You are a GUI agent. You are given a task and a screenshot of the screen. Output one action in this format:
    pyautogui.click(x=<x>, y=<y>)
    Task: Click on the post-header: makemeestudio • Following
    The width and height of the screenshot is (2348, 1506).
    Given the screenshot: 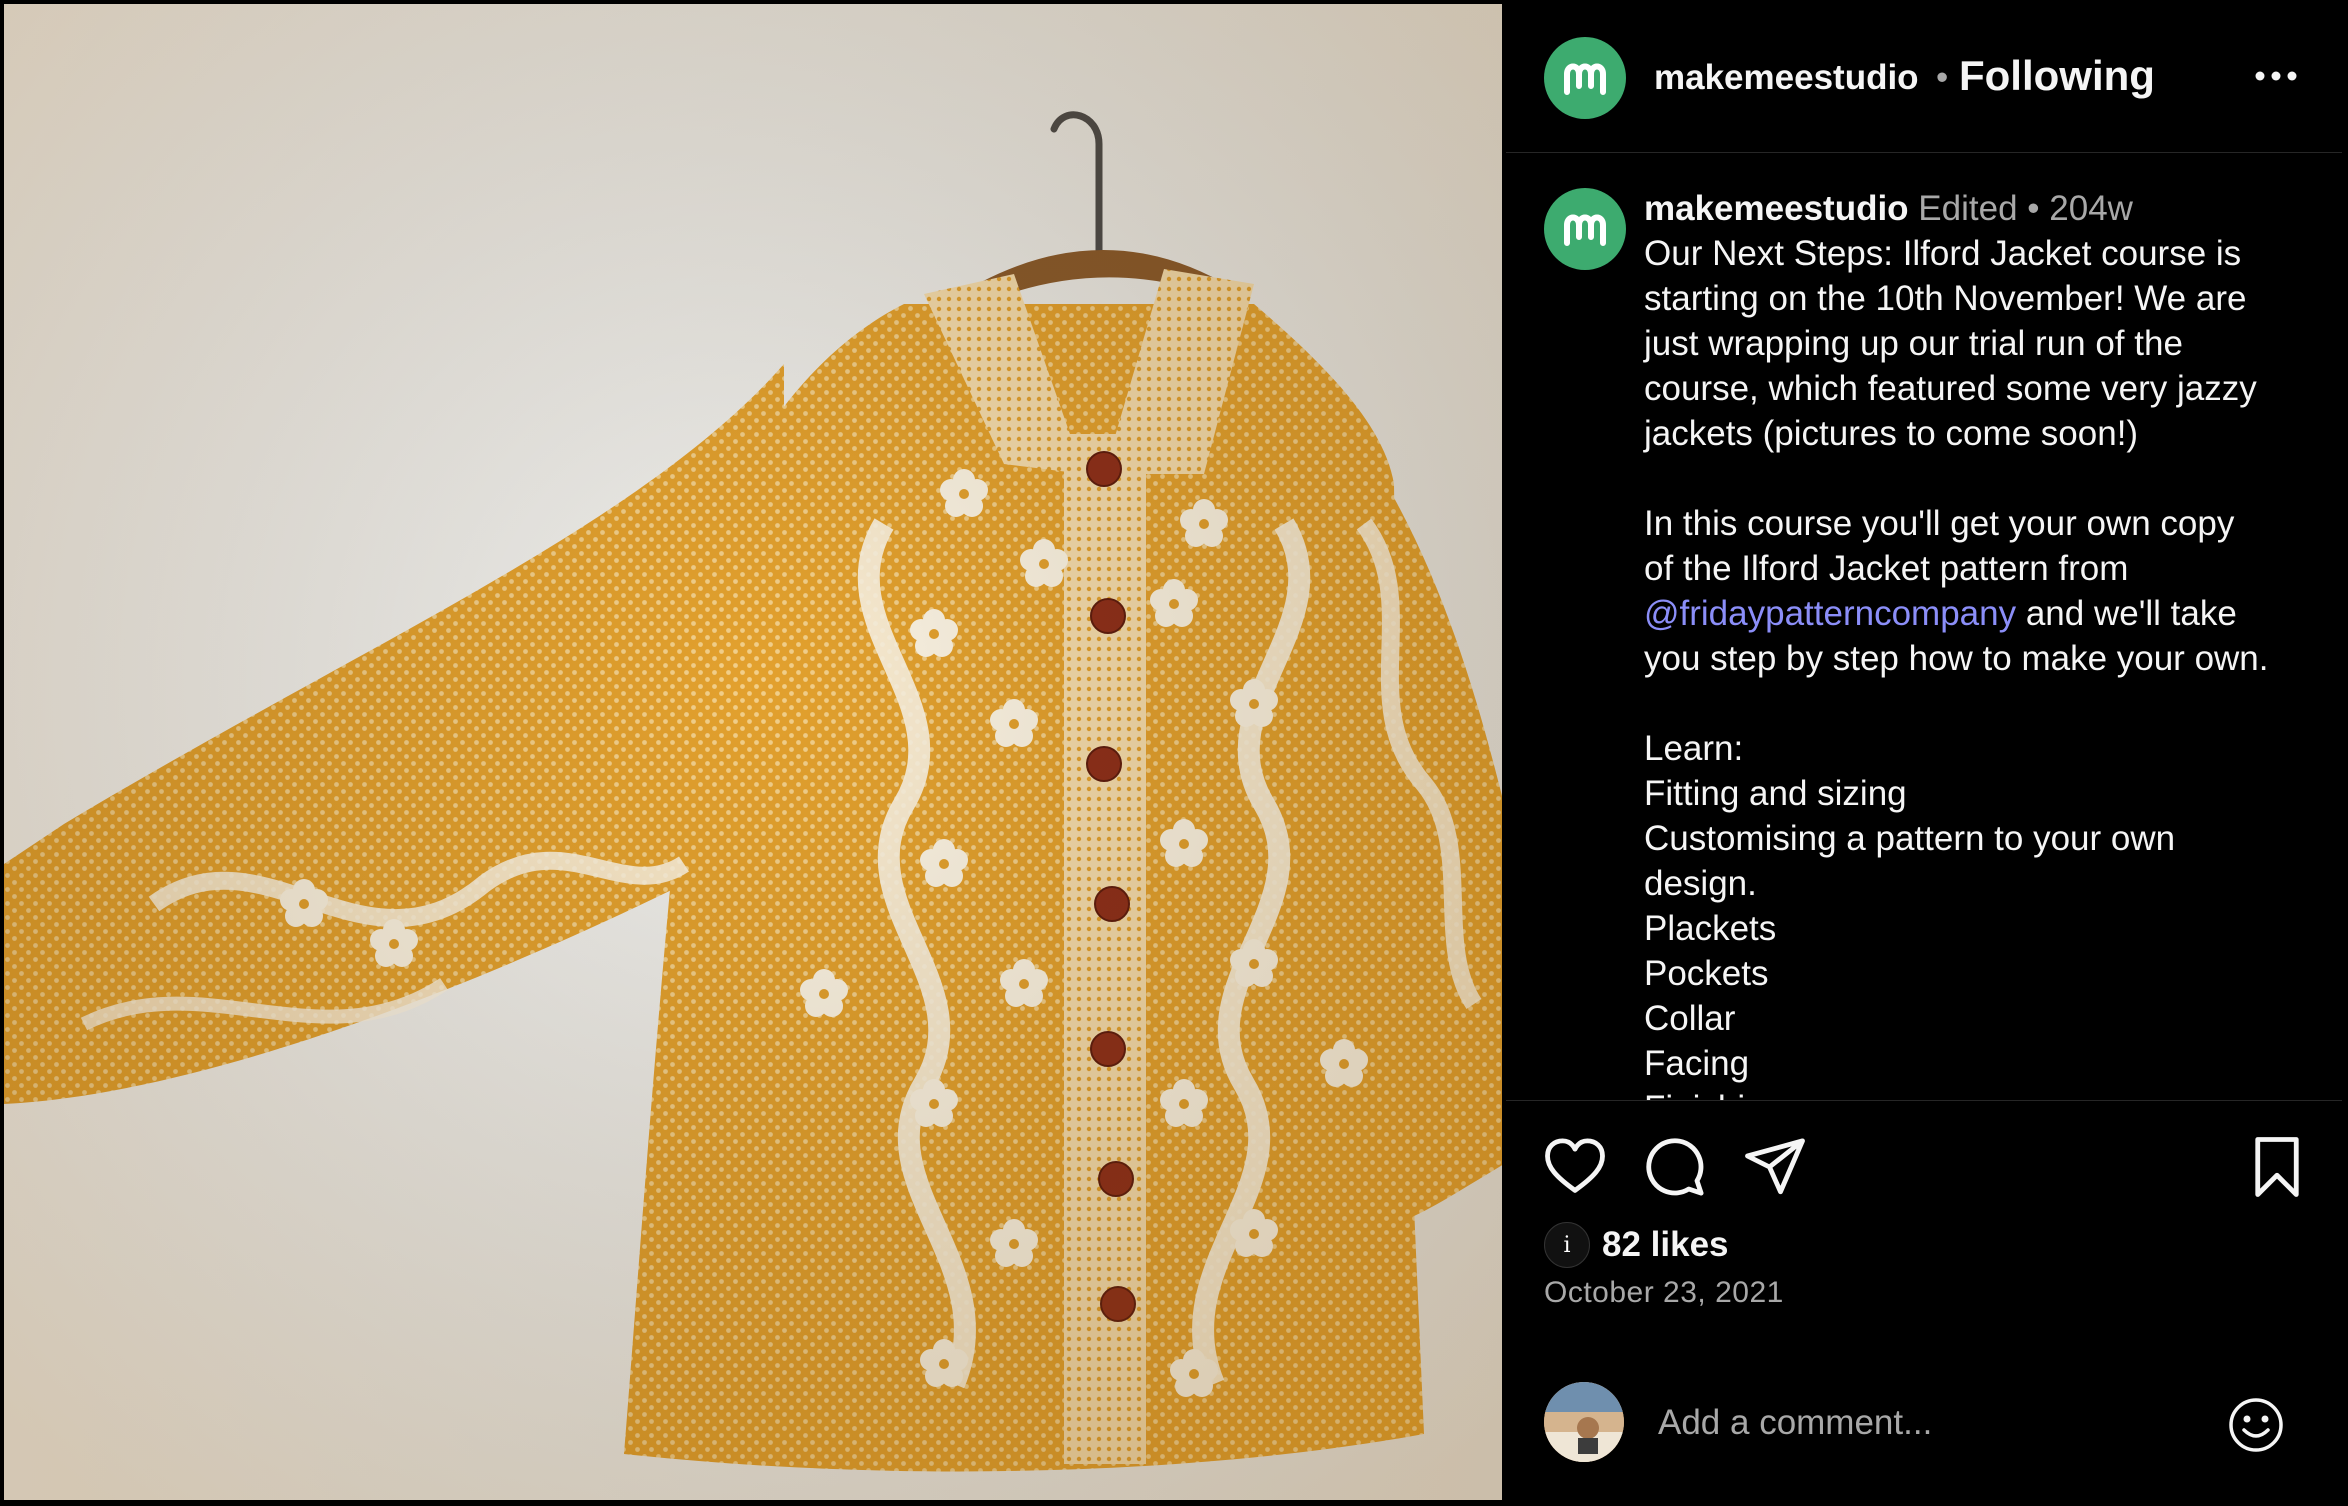 What is the action you would take?
    pyautogui.click(x=1924, y=76)
    